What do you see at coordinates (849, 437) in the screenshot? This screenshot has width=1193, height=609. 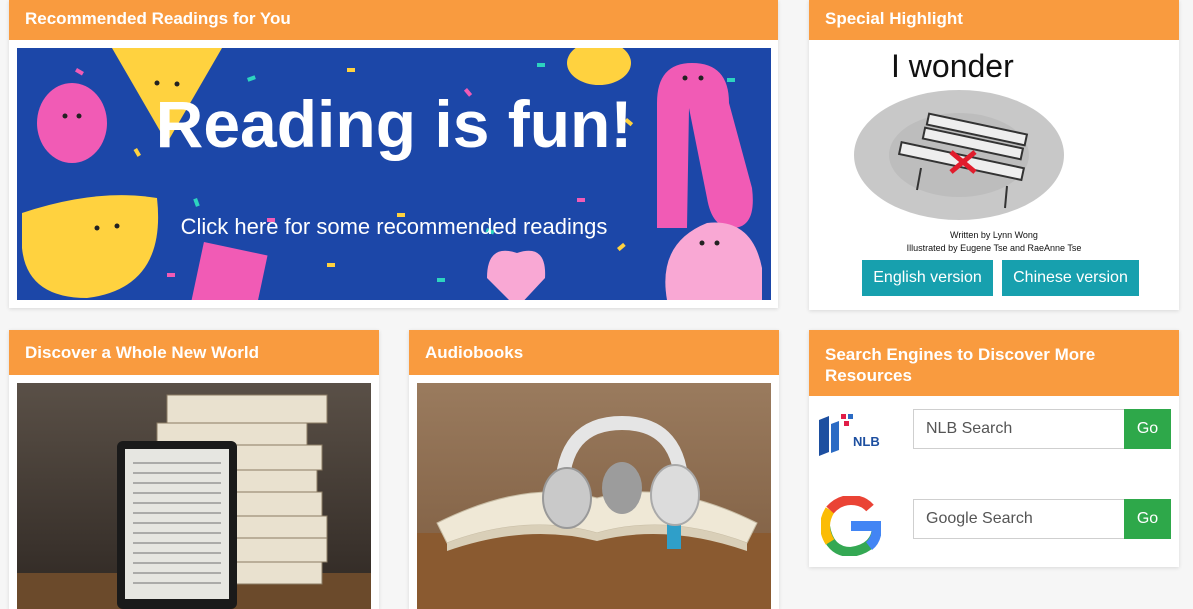 I see `nlb-logo: NLB` at bounding box center [849, 437].